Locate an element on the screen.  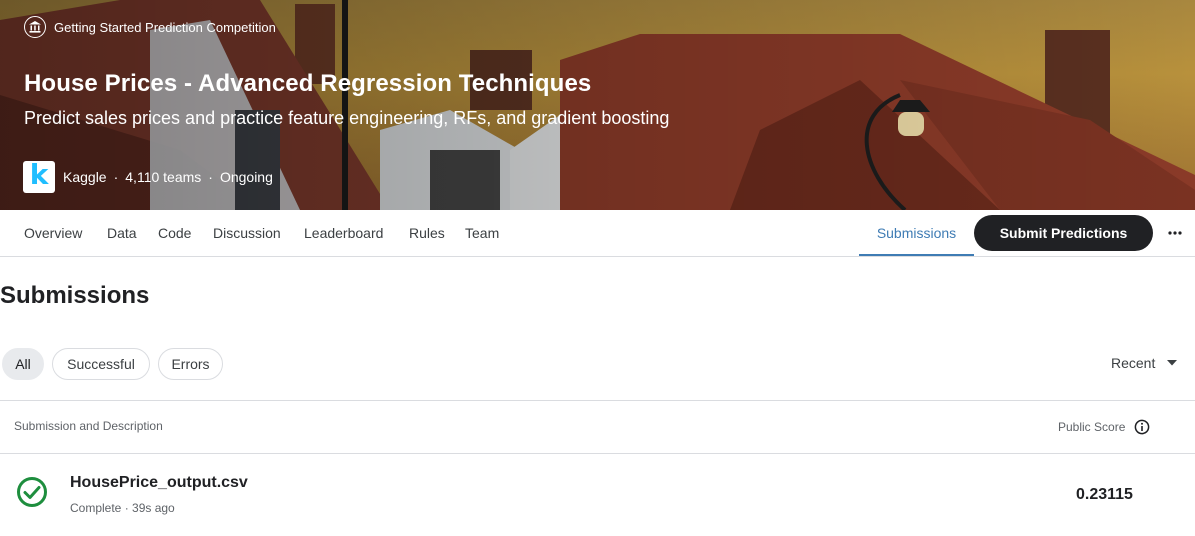
tab-submissions: Submissions is located at coordinates (916, 233).